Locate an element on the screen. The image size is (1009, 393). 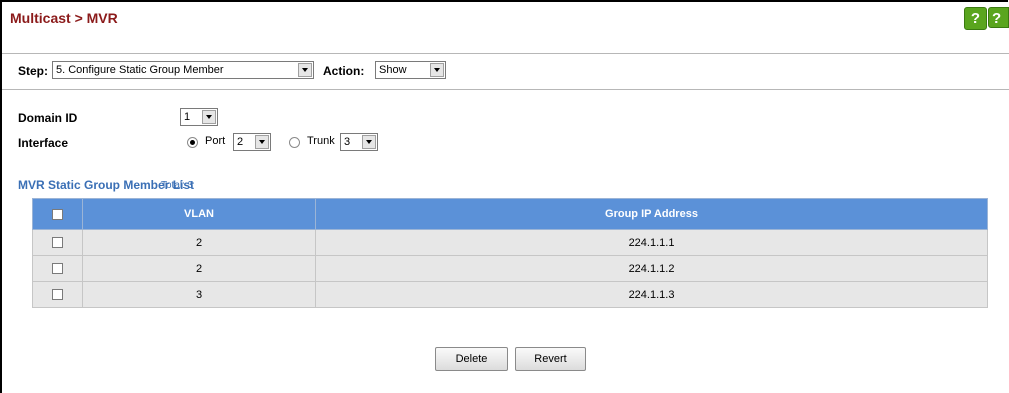
trunk-radio is located at coordinates (294, 142).